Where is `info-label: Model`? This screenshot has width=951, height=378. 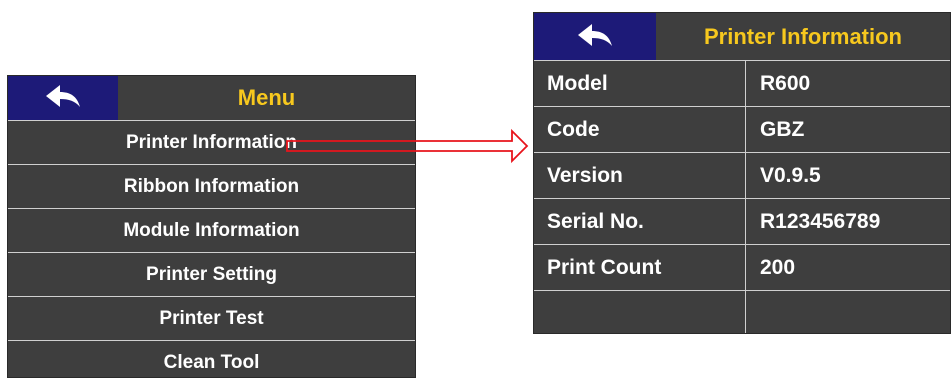 info-label: Model is located at coordinates (640, 83).